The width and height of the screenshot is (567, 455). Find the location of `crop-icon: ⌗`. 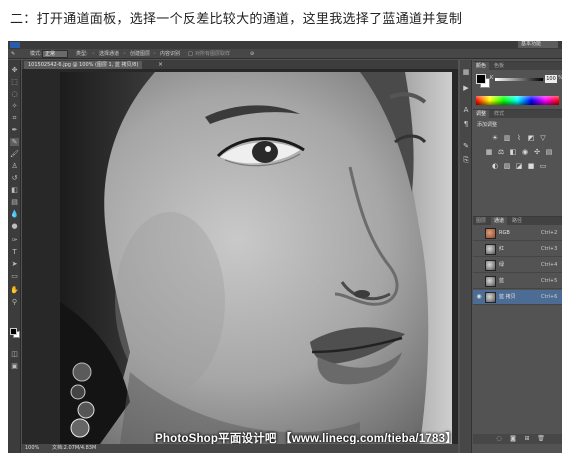

crop-icon: ⌗ is located at coordinates (14, 118).